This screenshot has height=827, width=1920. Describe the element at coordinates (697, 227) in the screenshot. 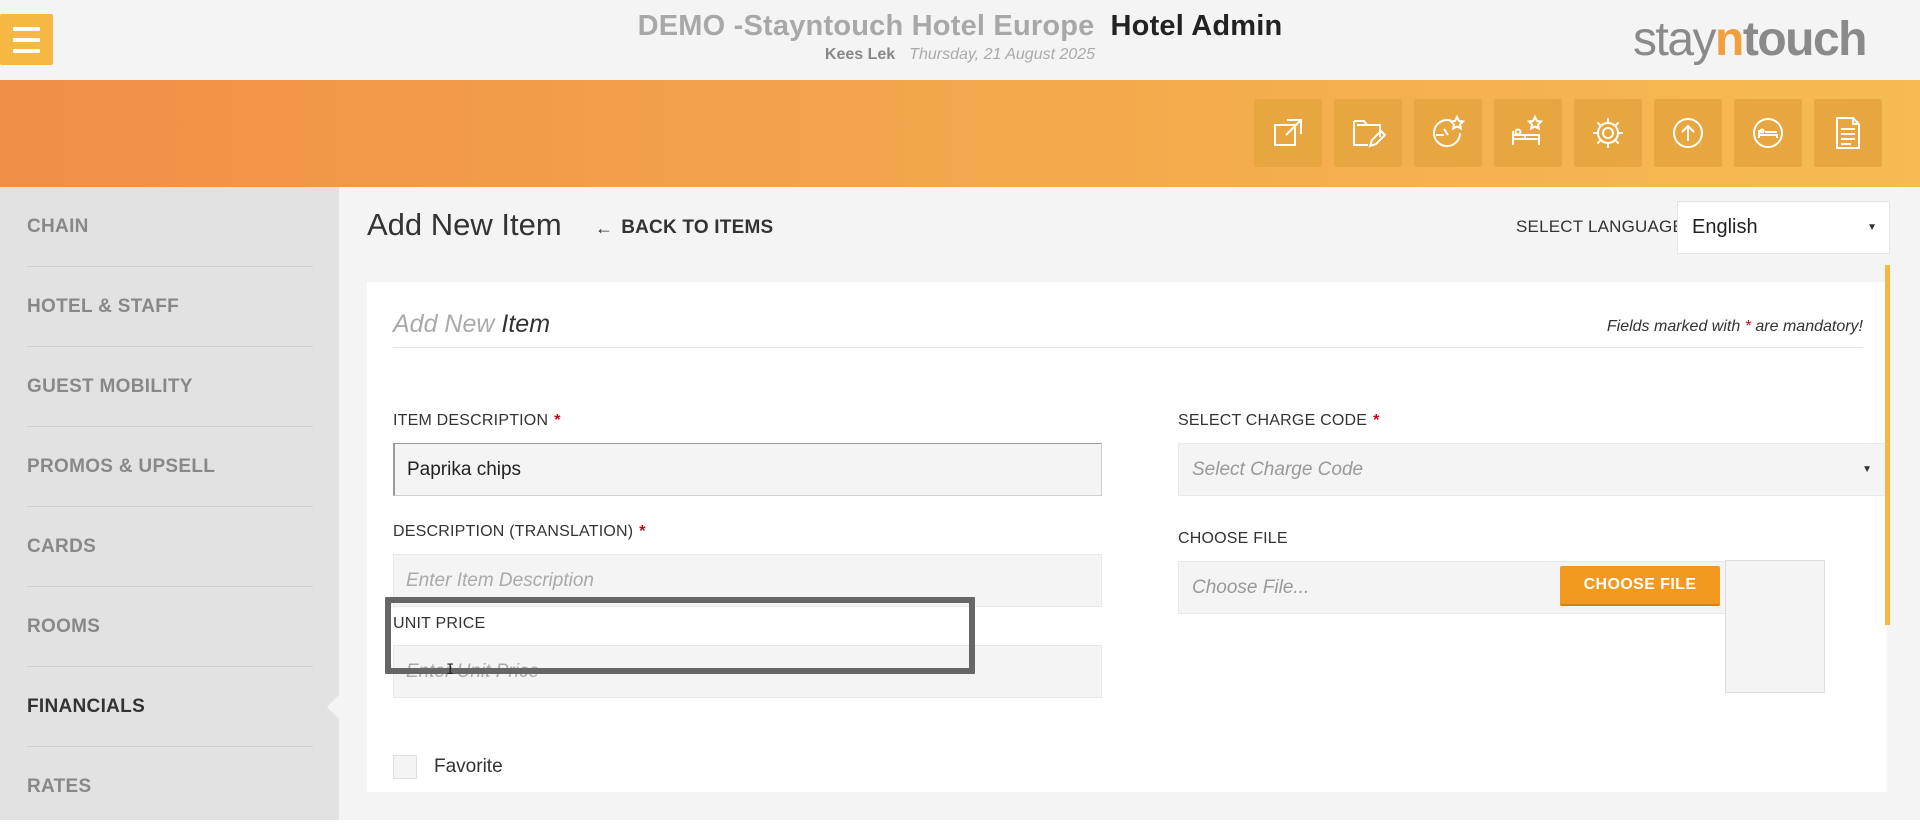

I see `back-label: BACK TO ITEMS` at that location.